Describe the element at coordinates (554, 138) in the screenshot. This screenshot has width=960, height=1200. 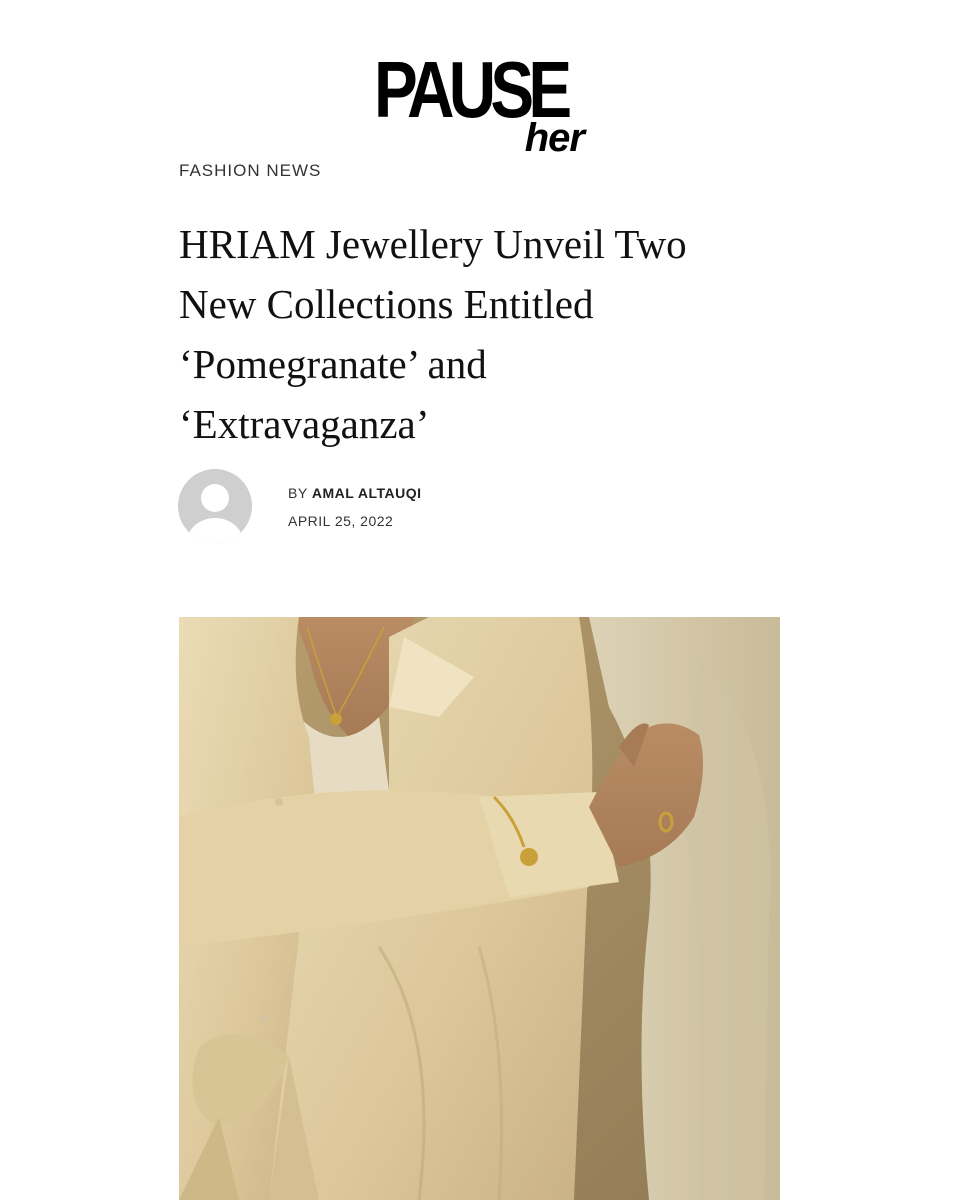
I see `logo-subbrand: her` at that location.